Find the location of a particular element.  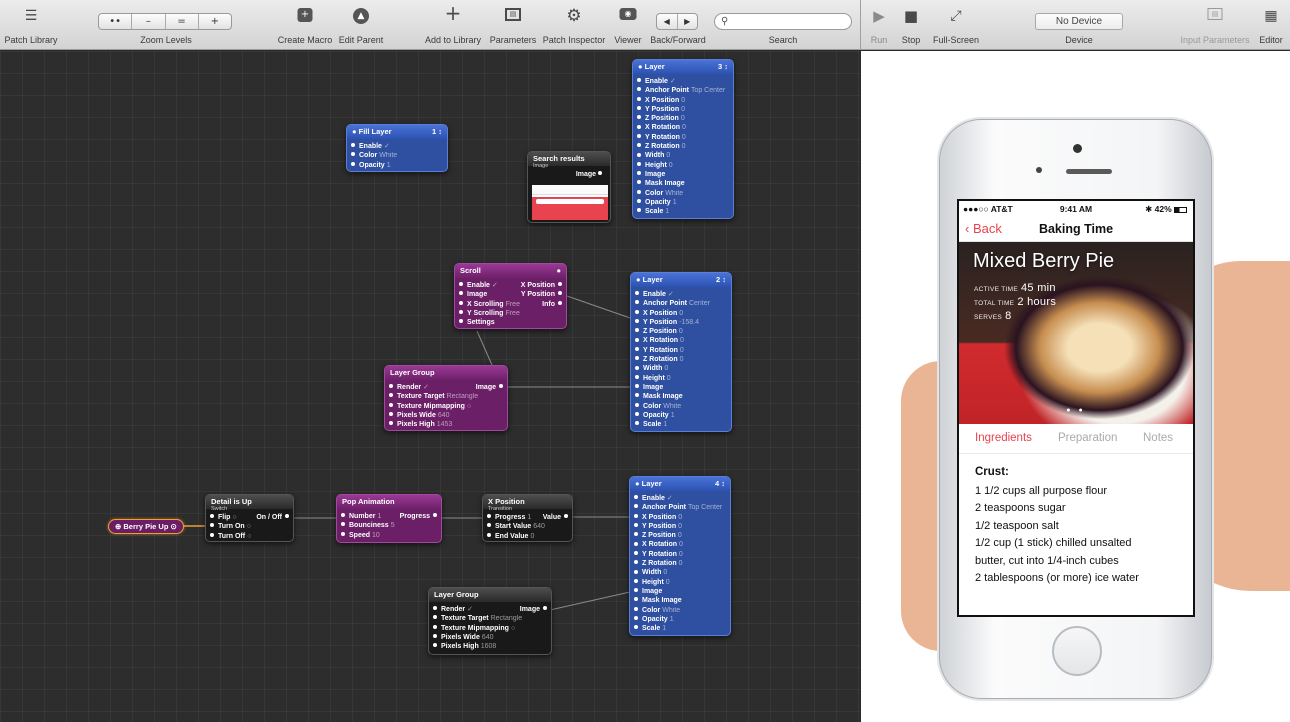

input-port-pixels-wide: Pixels Wide 640 is located at coordinates (446, 415).